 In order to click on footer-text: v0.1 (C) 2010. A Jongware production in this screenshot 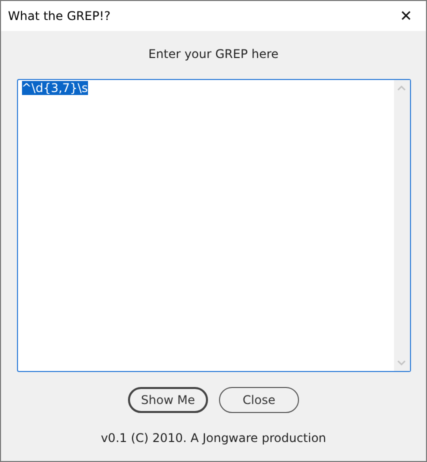, I will do `click(213, 438)`.